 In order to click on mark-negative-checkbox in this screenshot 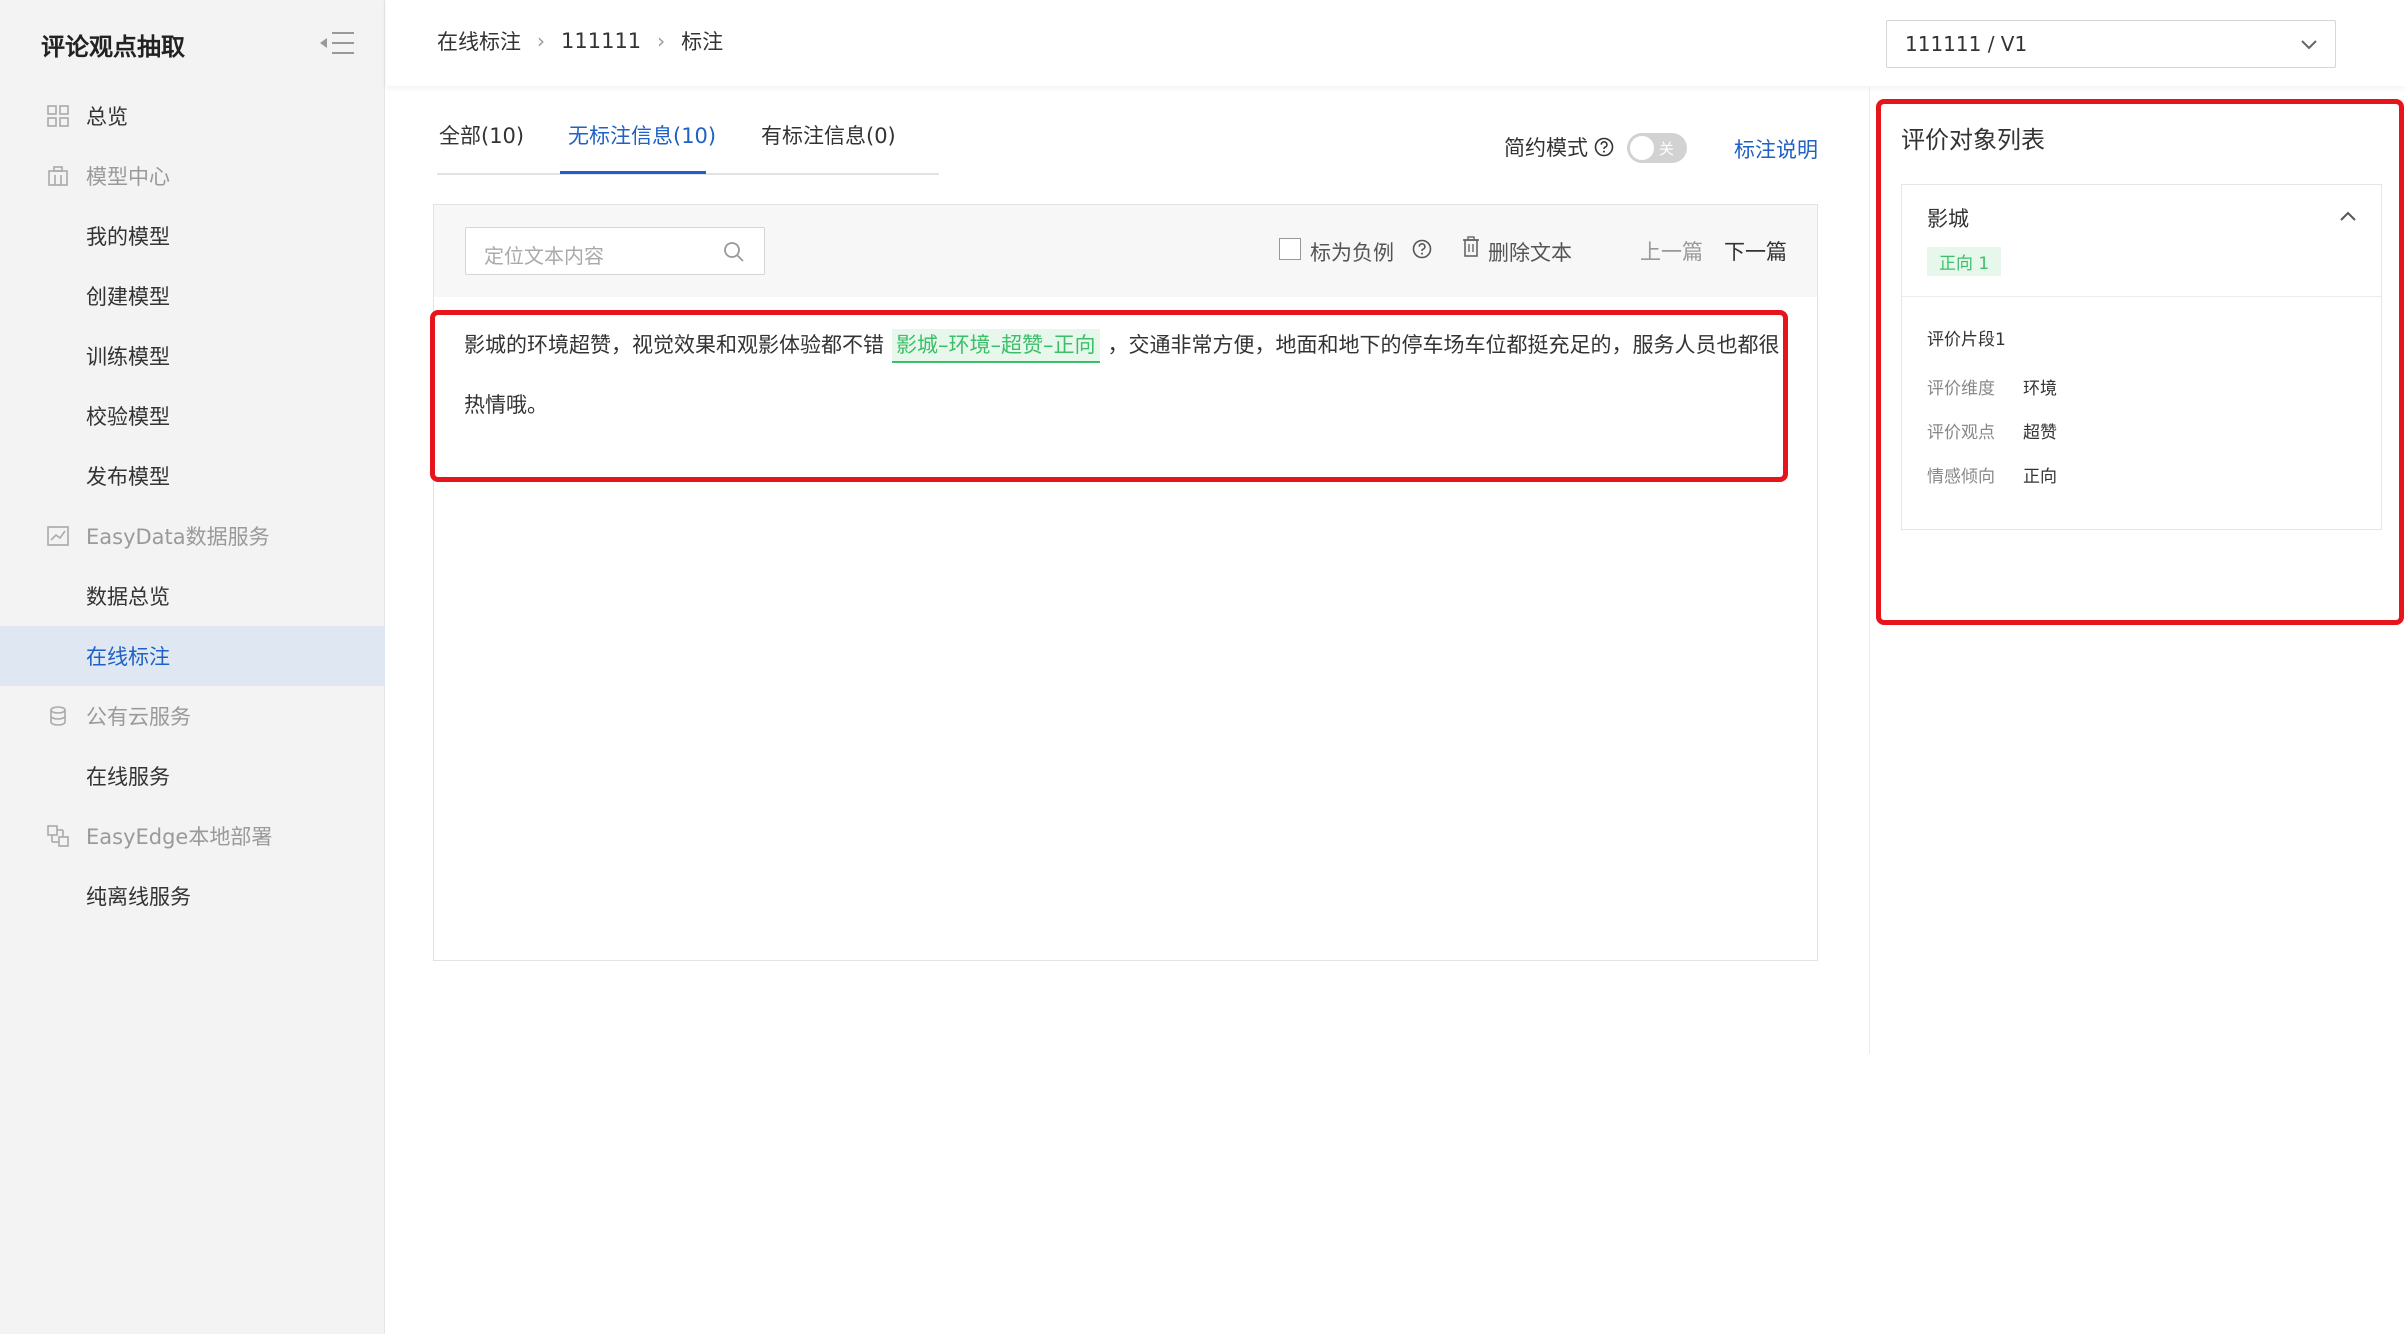, I will do `click(1290, 249)`.